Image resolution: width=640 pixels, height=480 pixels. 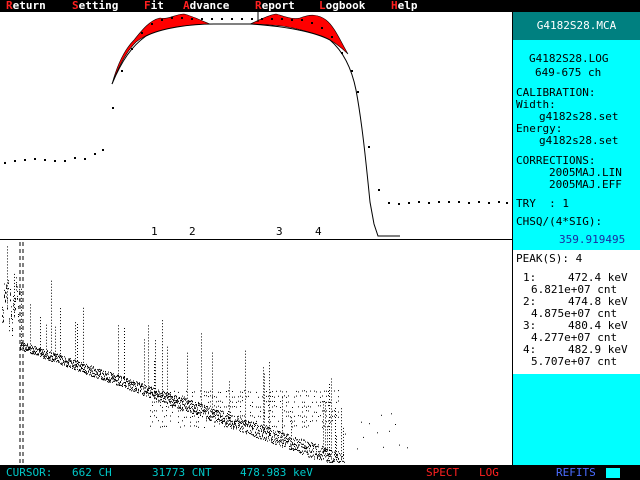 I want to click on fit-component-right, so click(x=299, y=34).